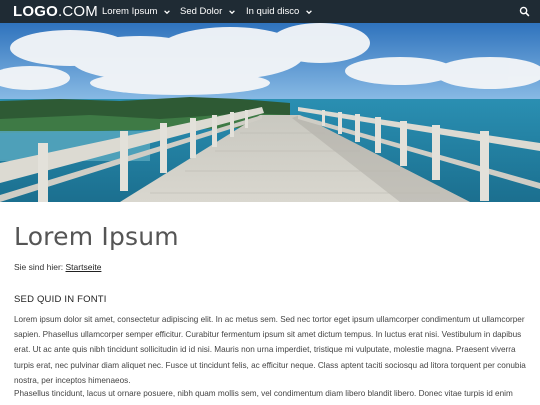 The height and width of the screenshot is (405, 540). I want to click on breadcrumb-link-startseite: Startseite, so click(84, 267).